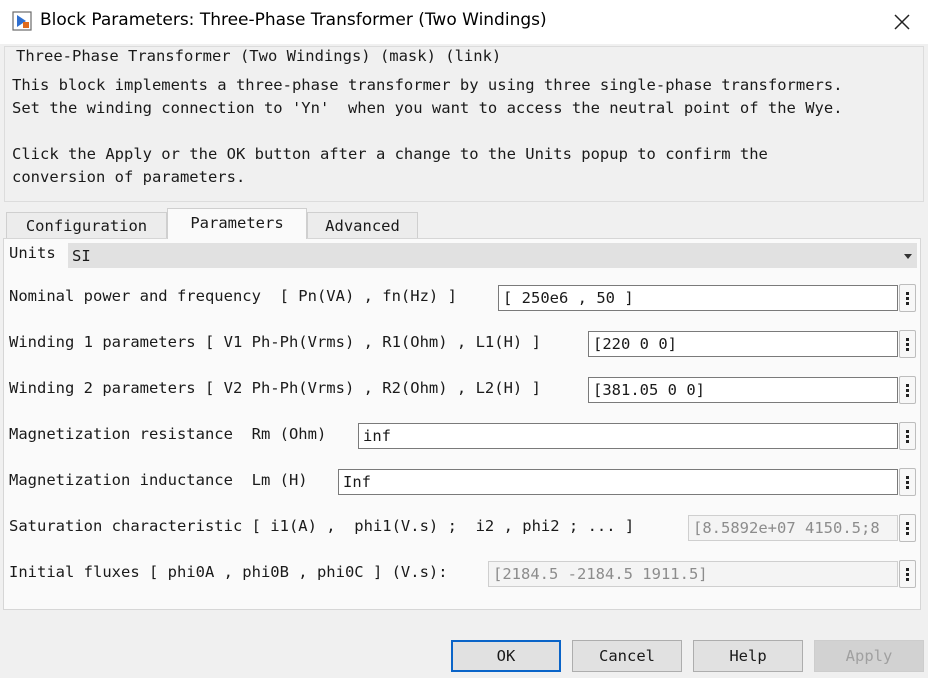 The width and height of the screenshot is (928, 678). What do you see at coordinates (86, 225) in the screenshot?
I see `tab-configuration: Configuration` at bounding box center [86, 225].